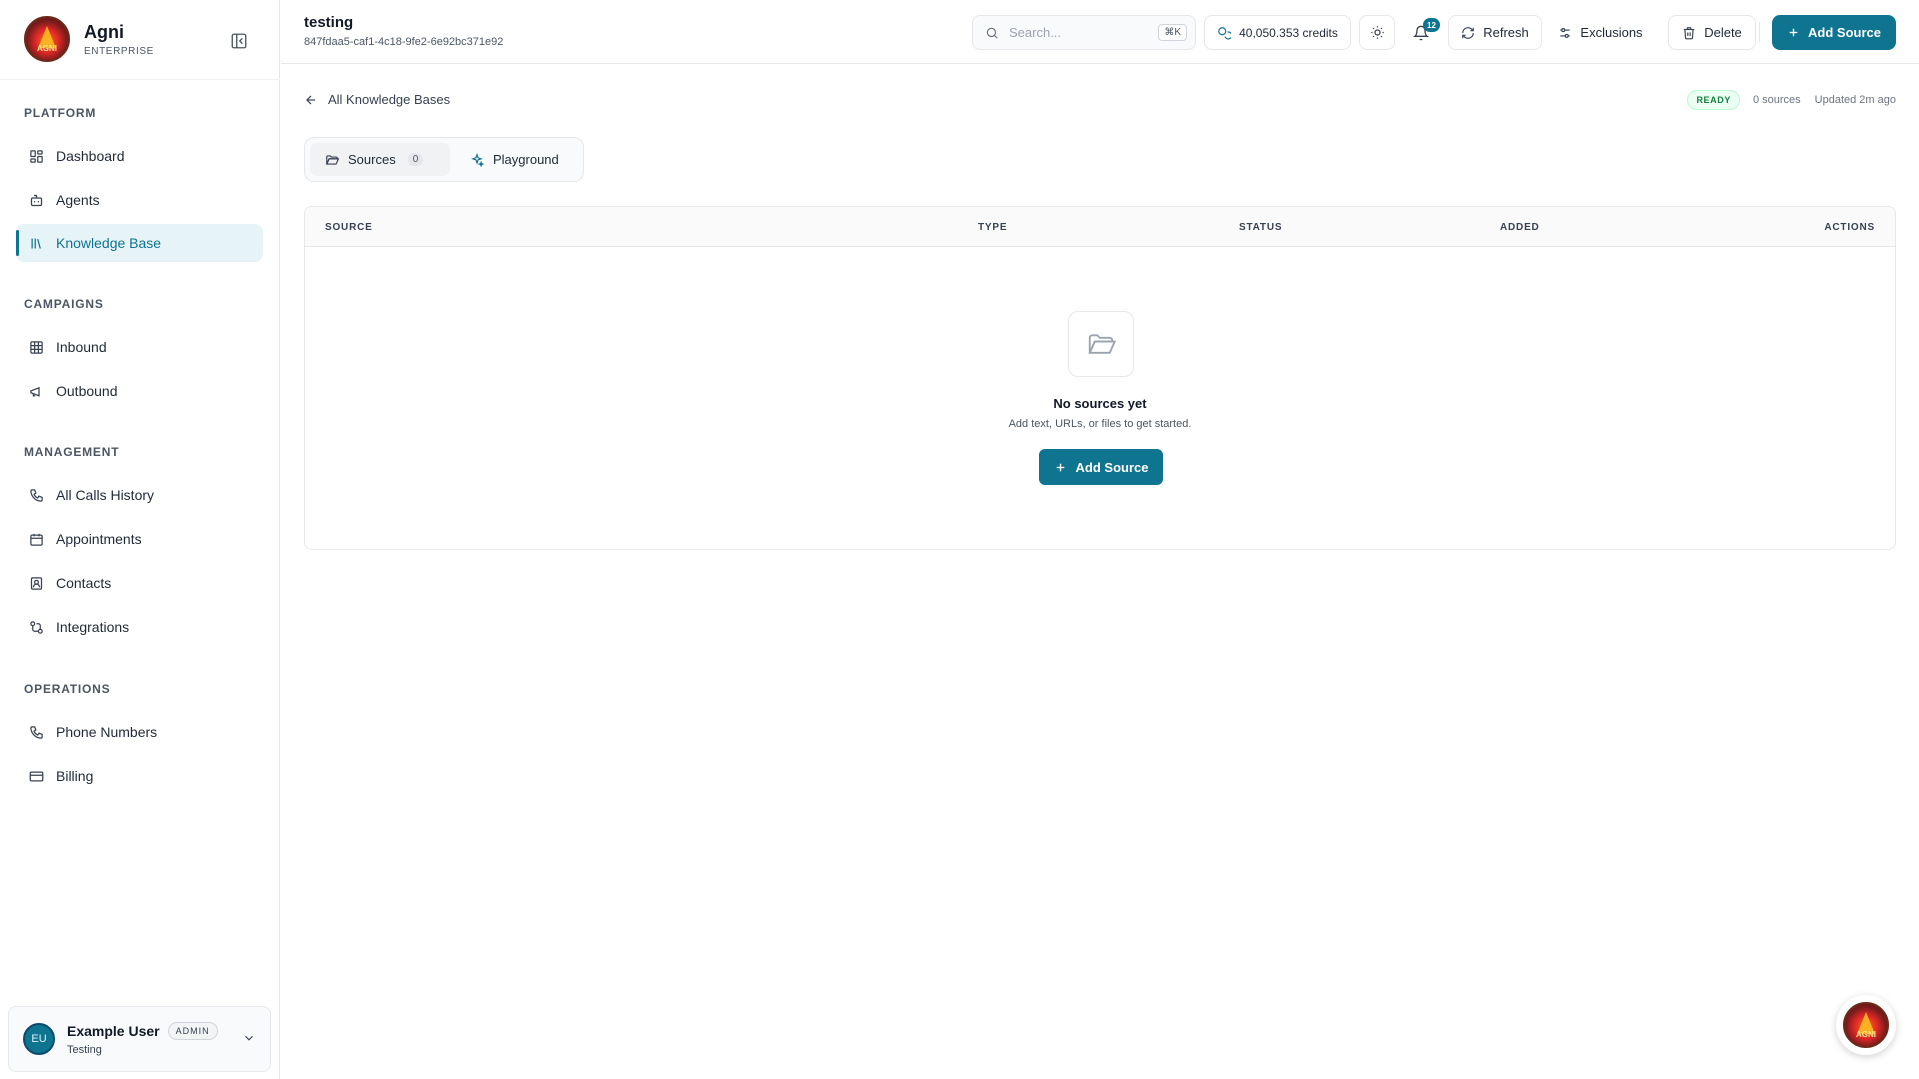 This screenshot has height=1079, width=1919. What do you see at coordinates (139, 347) in the screenshot?
I see `sidebar-item-inbound: Inbound` at bounding box center [139, 347].